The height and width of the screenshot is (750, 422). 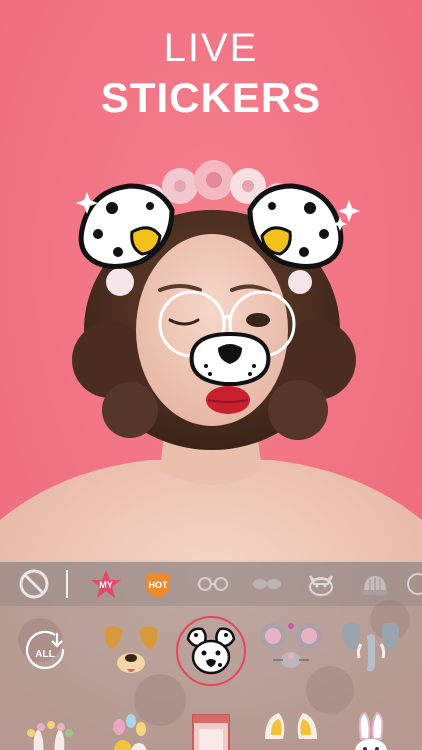 I want to click on all-stickers-button: ALL, so click(x=47, y=651).